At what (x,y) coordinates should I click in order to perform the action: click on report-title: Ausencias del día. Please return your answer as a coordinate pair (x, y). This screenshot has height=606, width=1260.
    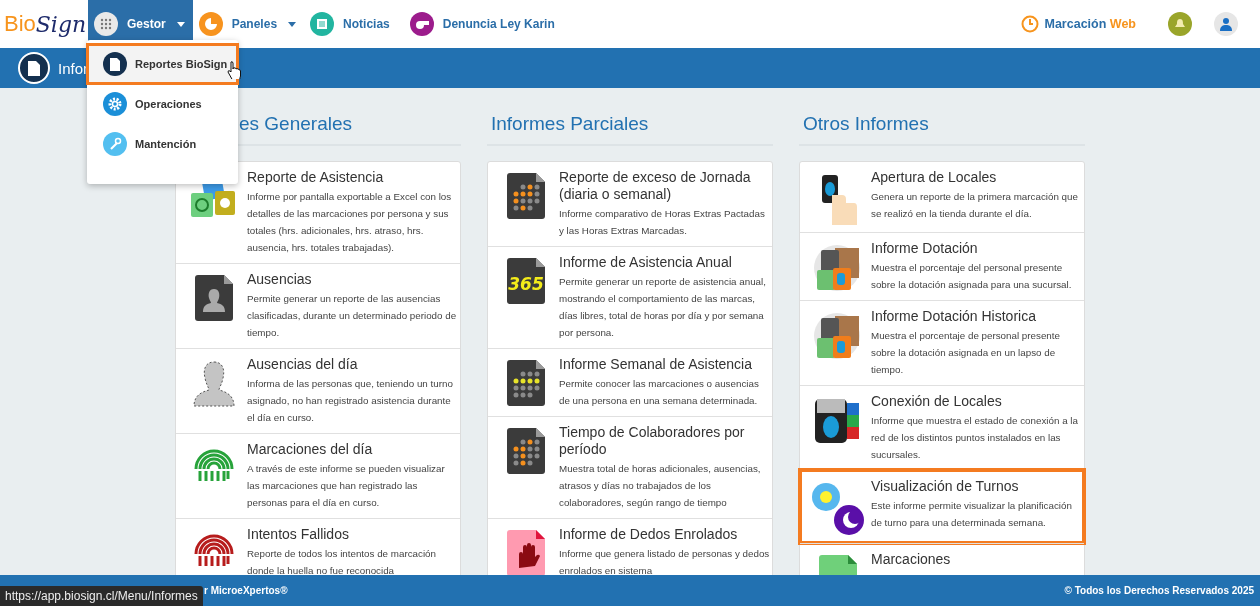
    Looking at the image, I should click on (303, 364).